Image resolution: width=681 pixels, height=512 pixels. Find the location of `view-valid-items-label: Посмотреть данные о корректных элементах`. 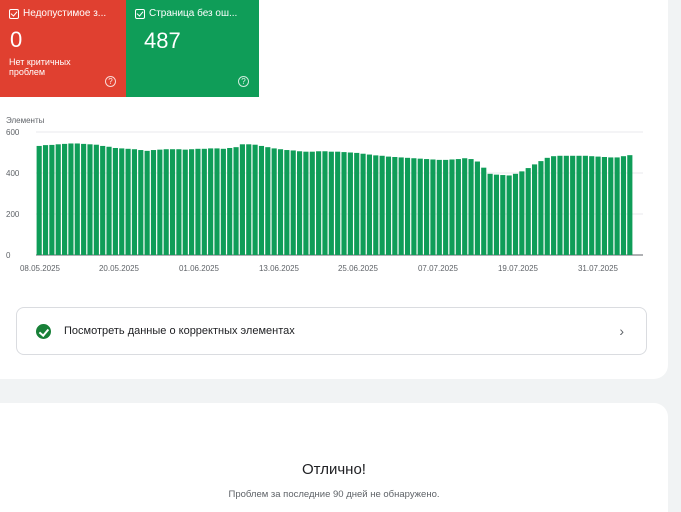

view-valid-items-label: Посмотреть данные о корректных элементах is located at coordinates (179, 331).